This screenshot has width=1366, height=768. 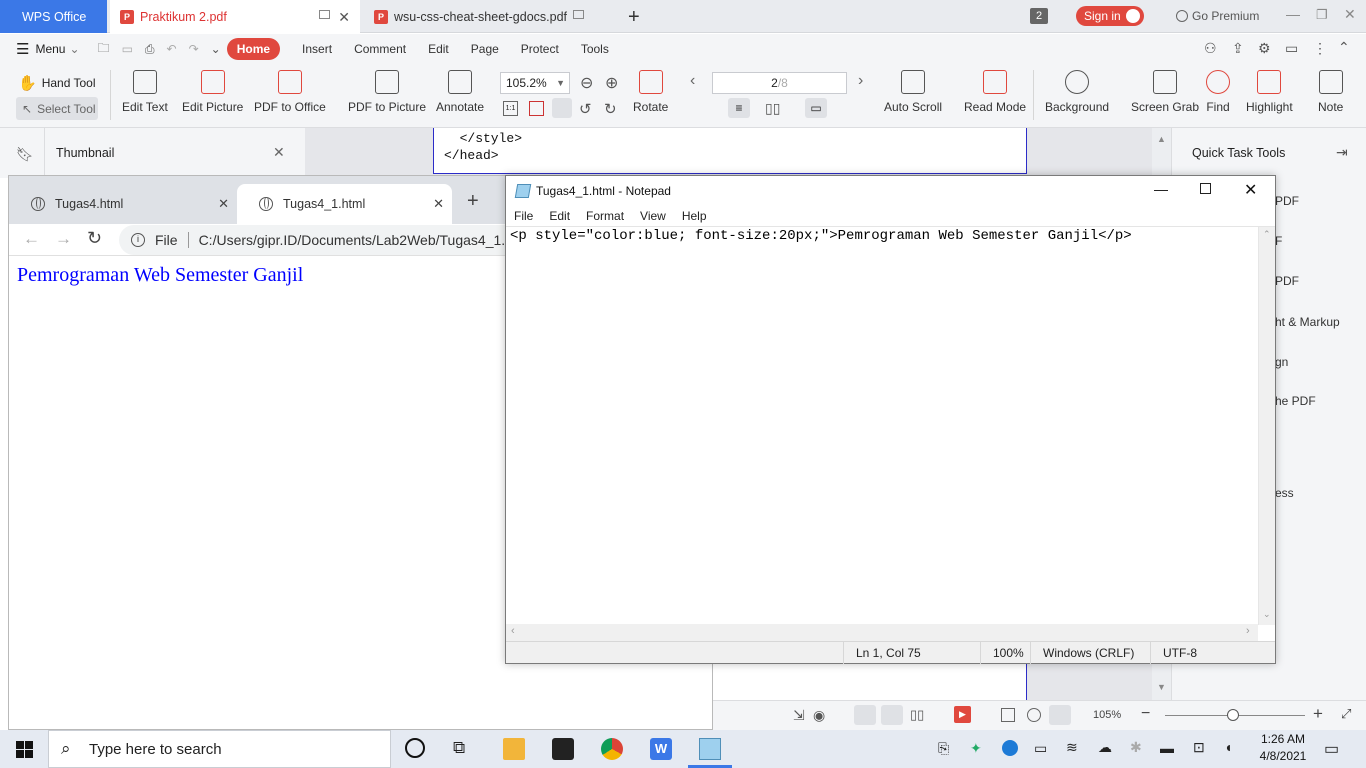 What do you see at coordinates (1167, 748) in the screenshot?
I see `battery-icon: ▬` at bounding box center [1167, 748].